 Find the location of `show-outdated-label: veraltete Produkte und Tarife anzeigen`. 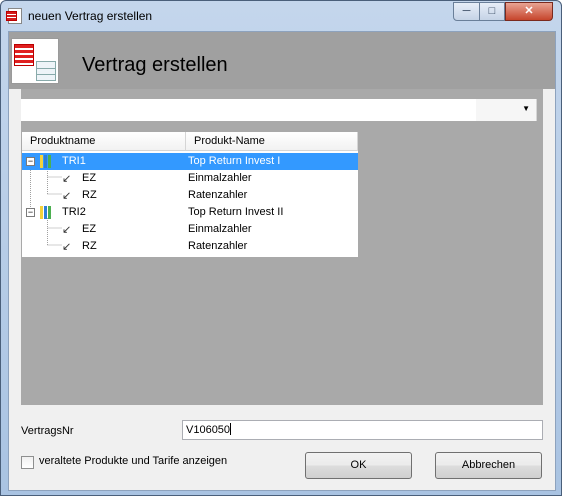

show-outdated-label: veraltete Produkte und Tarife anzeigen is located at coordinates (133, 461).